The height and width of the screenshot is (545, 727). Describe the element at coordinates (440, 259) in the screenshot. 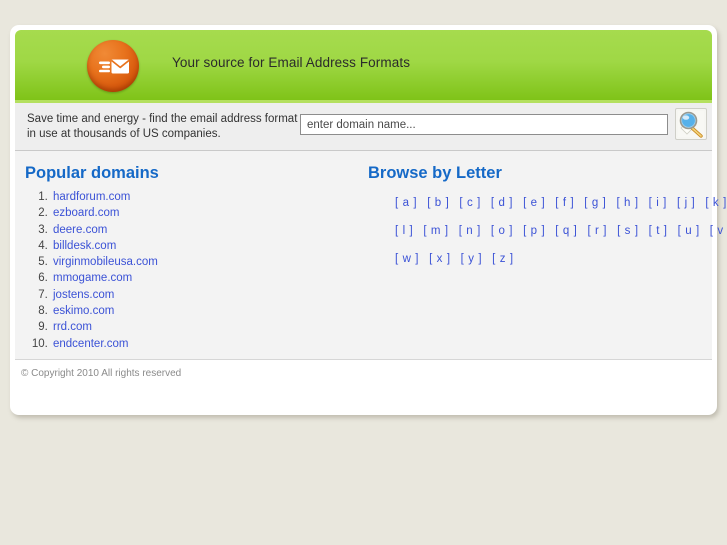

I see `letter-link-x: [ x ]` at that location.